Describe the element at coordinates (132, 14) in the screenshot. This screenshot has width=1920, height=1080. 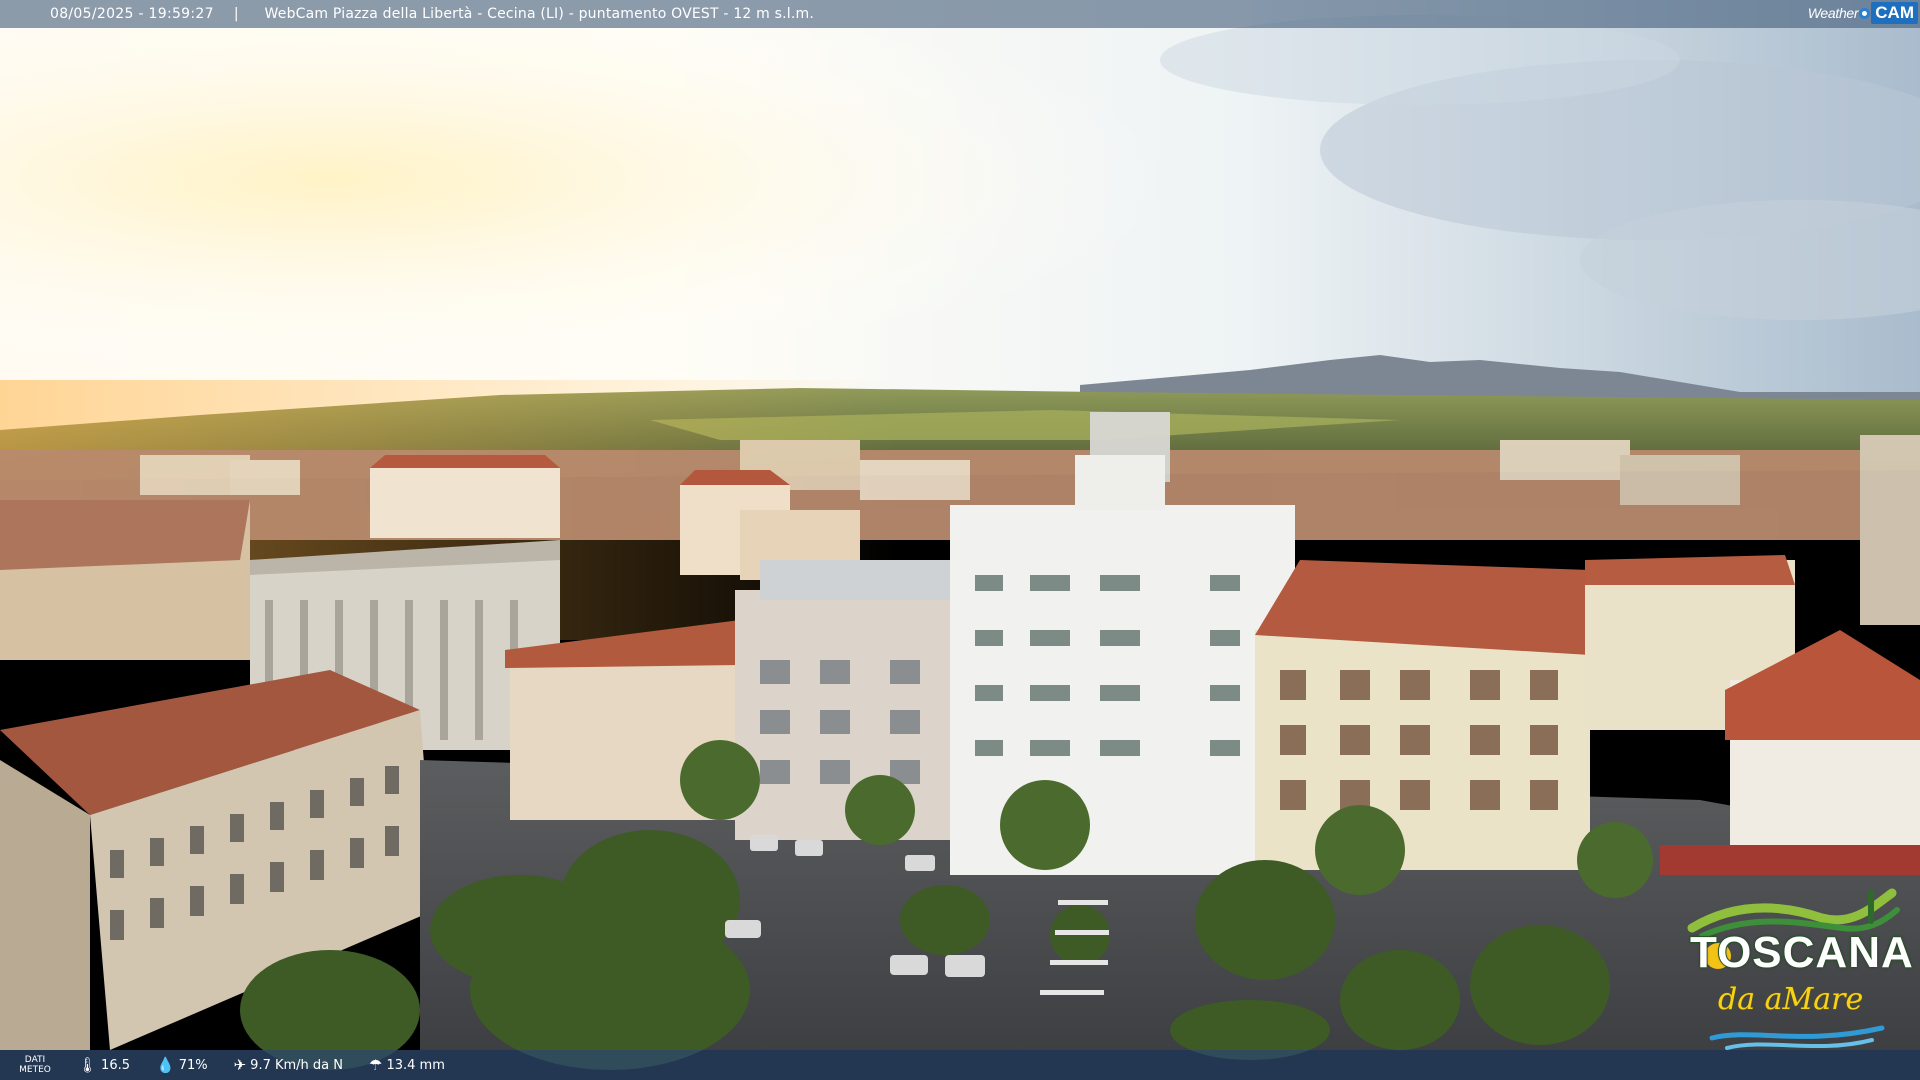
I see `timestamp: 08/05/2025 - 19:59:27` at that location.